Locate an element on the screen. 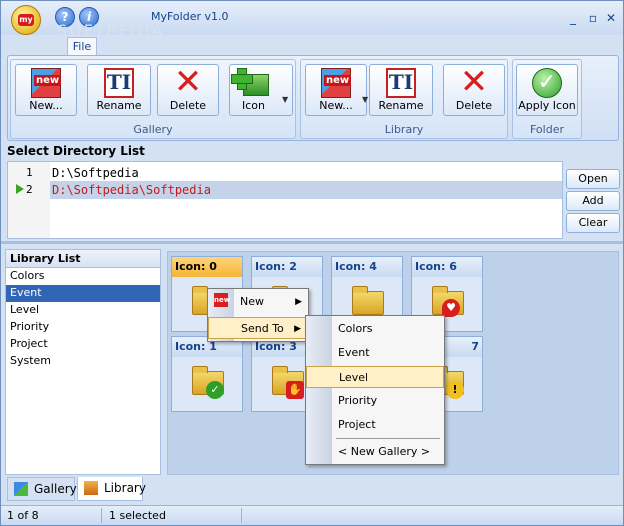 The image size is (624, 526). gallery-rename-button: TI Rename is located at coordinates (119, 90).